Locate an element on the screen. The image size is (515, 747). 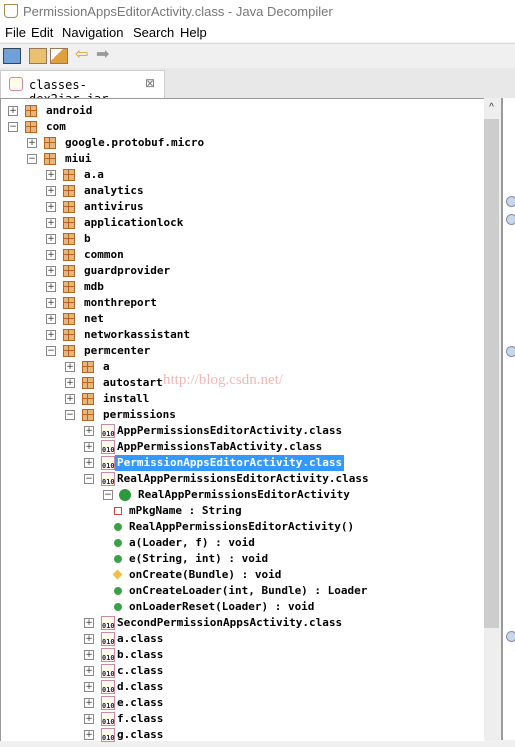
tree-node: RealAppPermissionsEditorActivity() is located at coordinates (241, 527).